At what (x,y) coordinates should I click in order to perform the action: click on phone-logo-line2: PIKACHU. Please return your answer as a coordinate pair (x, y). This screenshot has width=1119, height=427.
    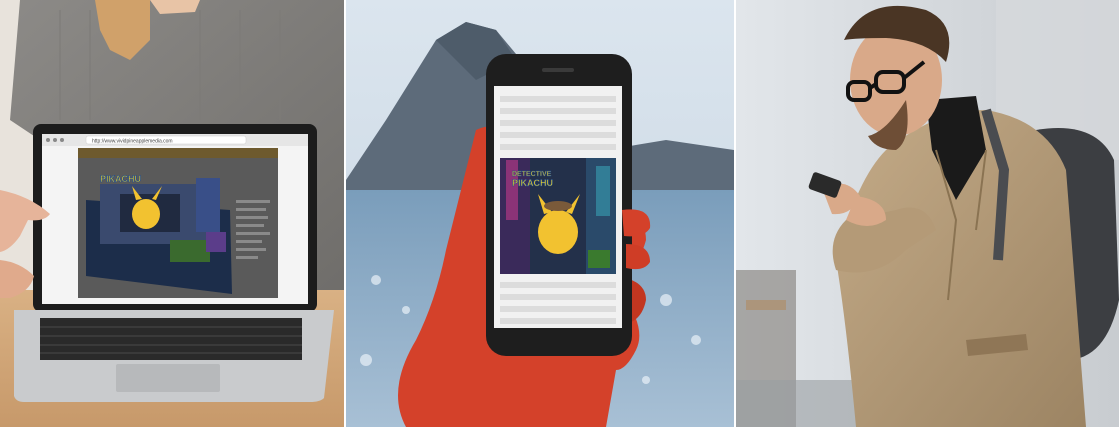
    Looking at the image, I should click on (532, 183).